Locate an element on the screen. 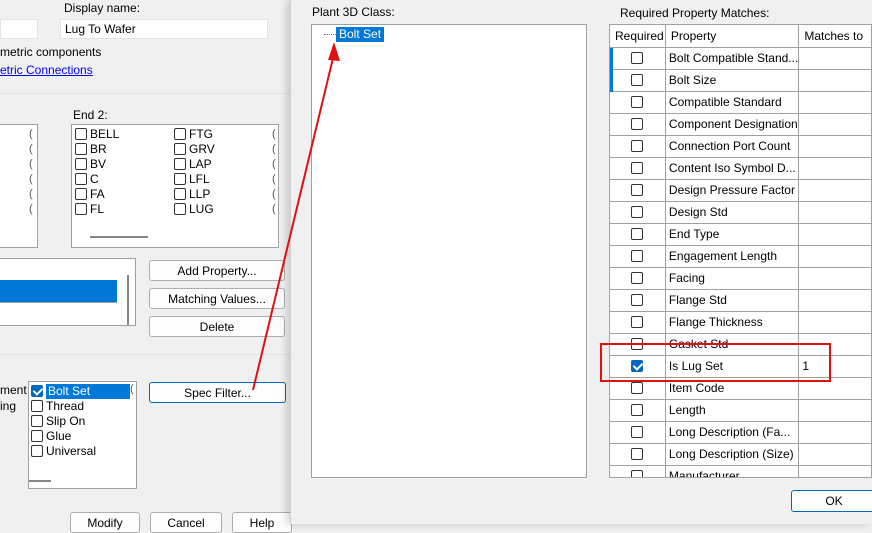 This screenshot has width=872, height=533. end2-item: C is located at coordinates (97, 179).